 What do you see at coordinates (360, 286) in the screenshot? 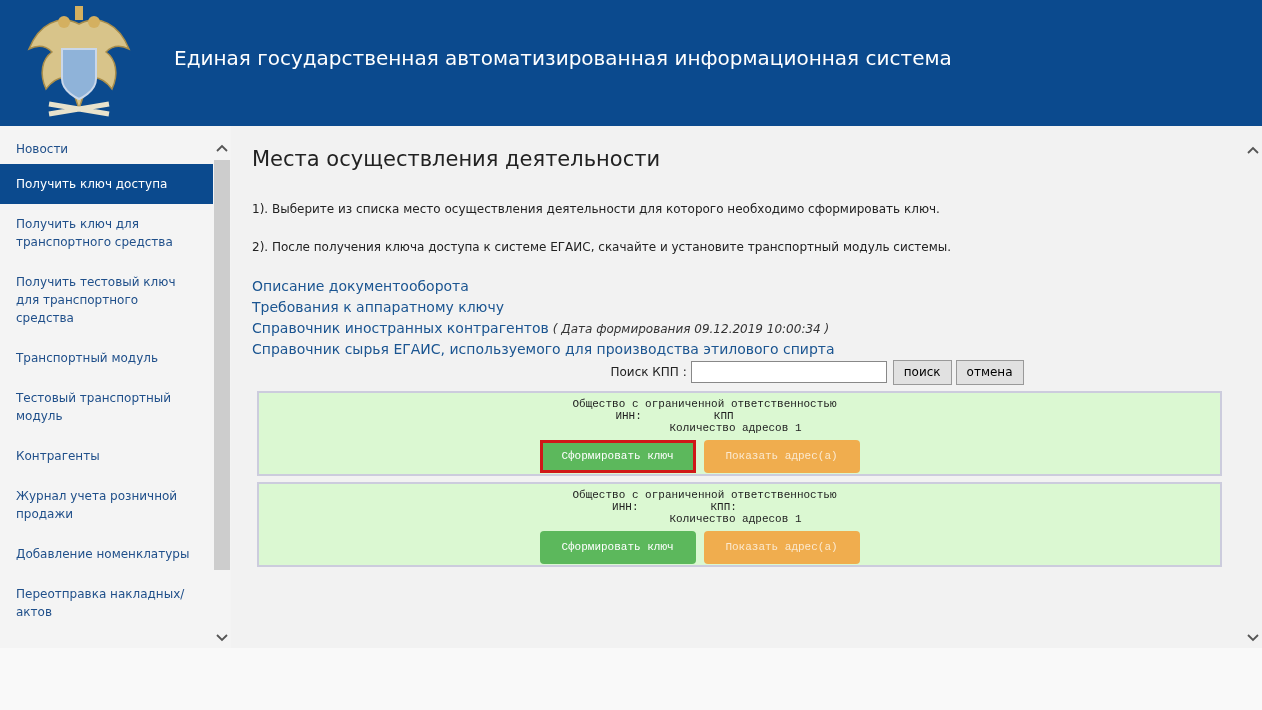
I see `document-link: Описание документооборота` at bounding box center [360, 286].